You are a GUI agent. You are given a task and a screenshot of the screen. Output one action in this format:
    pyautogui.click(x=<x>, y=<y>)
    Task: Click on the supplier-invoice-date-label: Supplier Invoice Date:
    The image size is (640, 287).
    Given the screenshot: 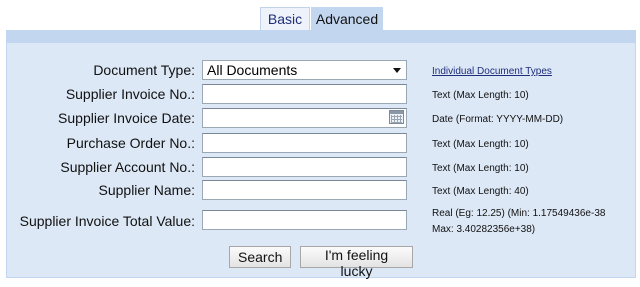 What is the action you would take?
    pyautogui.click(x=126, y=118)
    